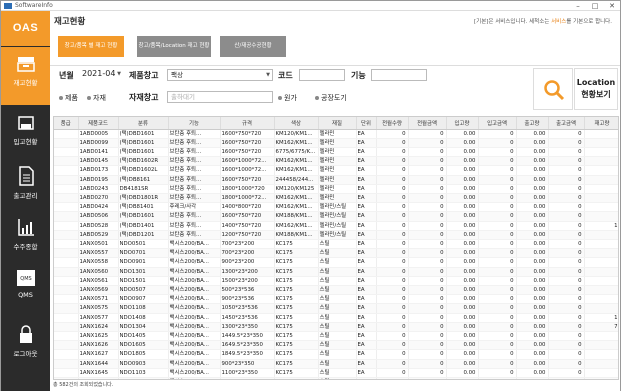  I want to click on radio-cost: 원가, so click(287, 98).